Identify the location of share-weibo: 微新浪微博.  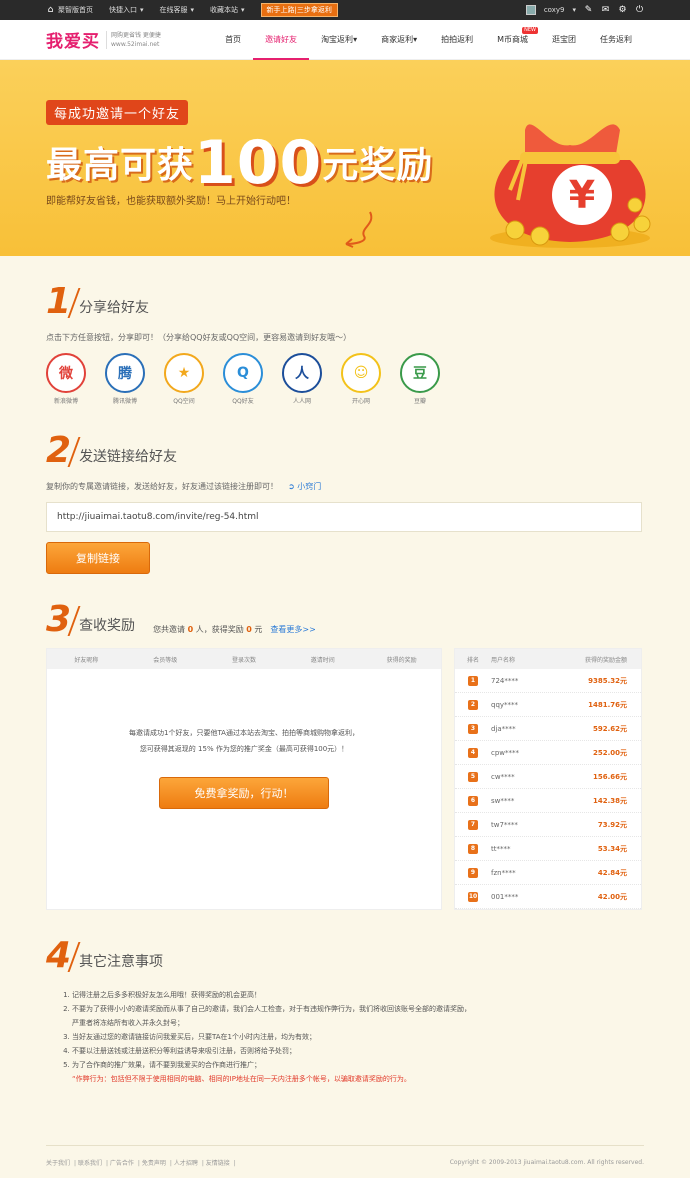
(66, 379).